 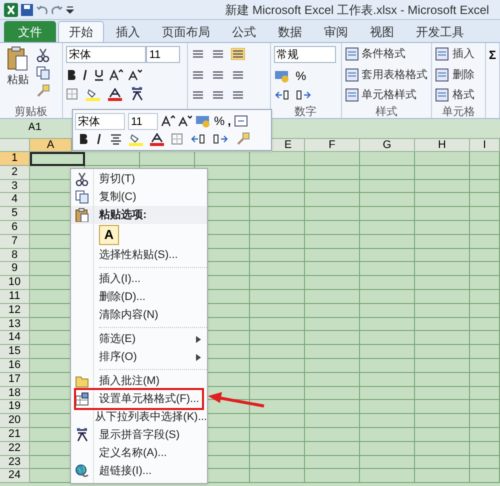 I want to click on row-header: 22, so click(x=15, y=449).